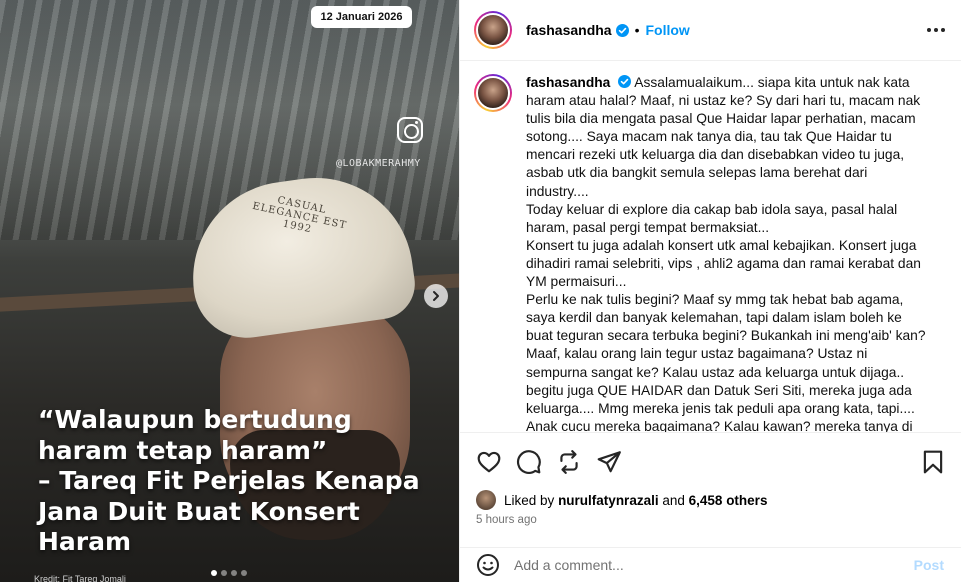 This screenshot has width=961, height=582. I want to click on media-credit: Kredit: Fit Tareq Jomali, so click(80, 578).